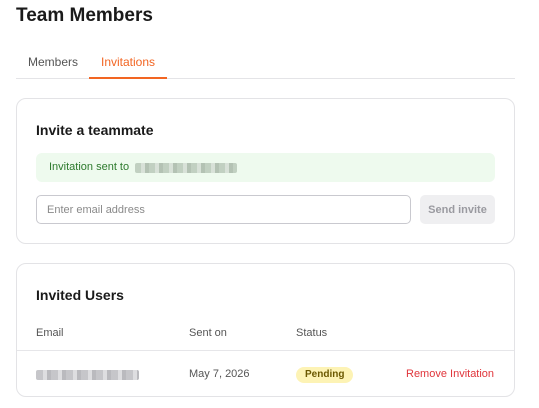  I want to click on column-header-email: Email, so click(50, 333).